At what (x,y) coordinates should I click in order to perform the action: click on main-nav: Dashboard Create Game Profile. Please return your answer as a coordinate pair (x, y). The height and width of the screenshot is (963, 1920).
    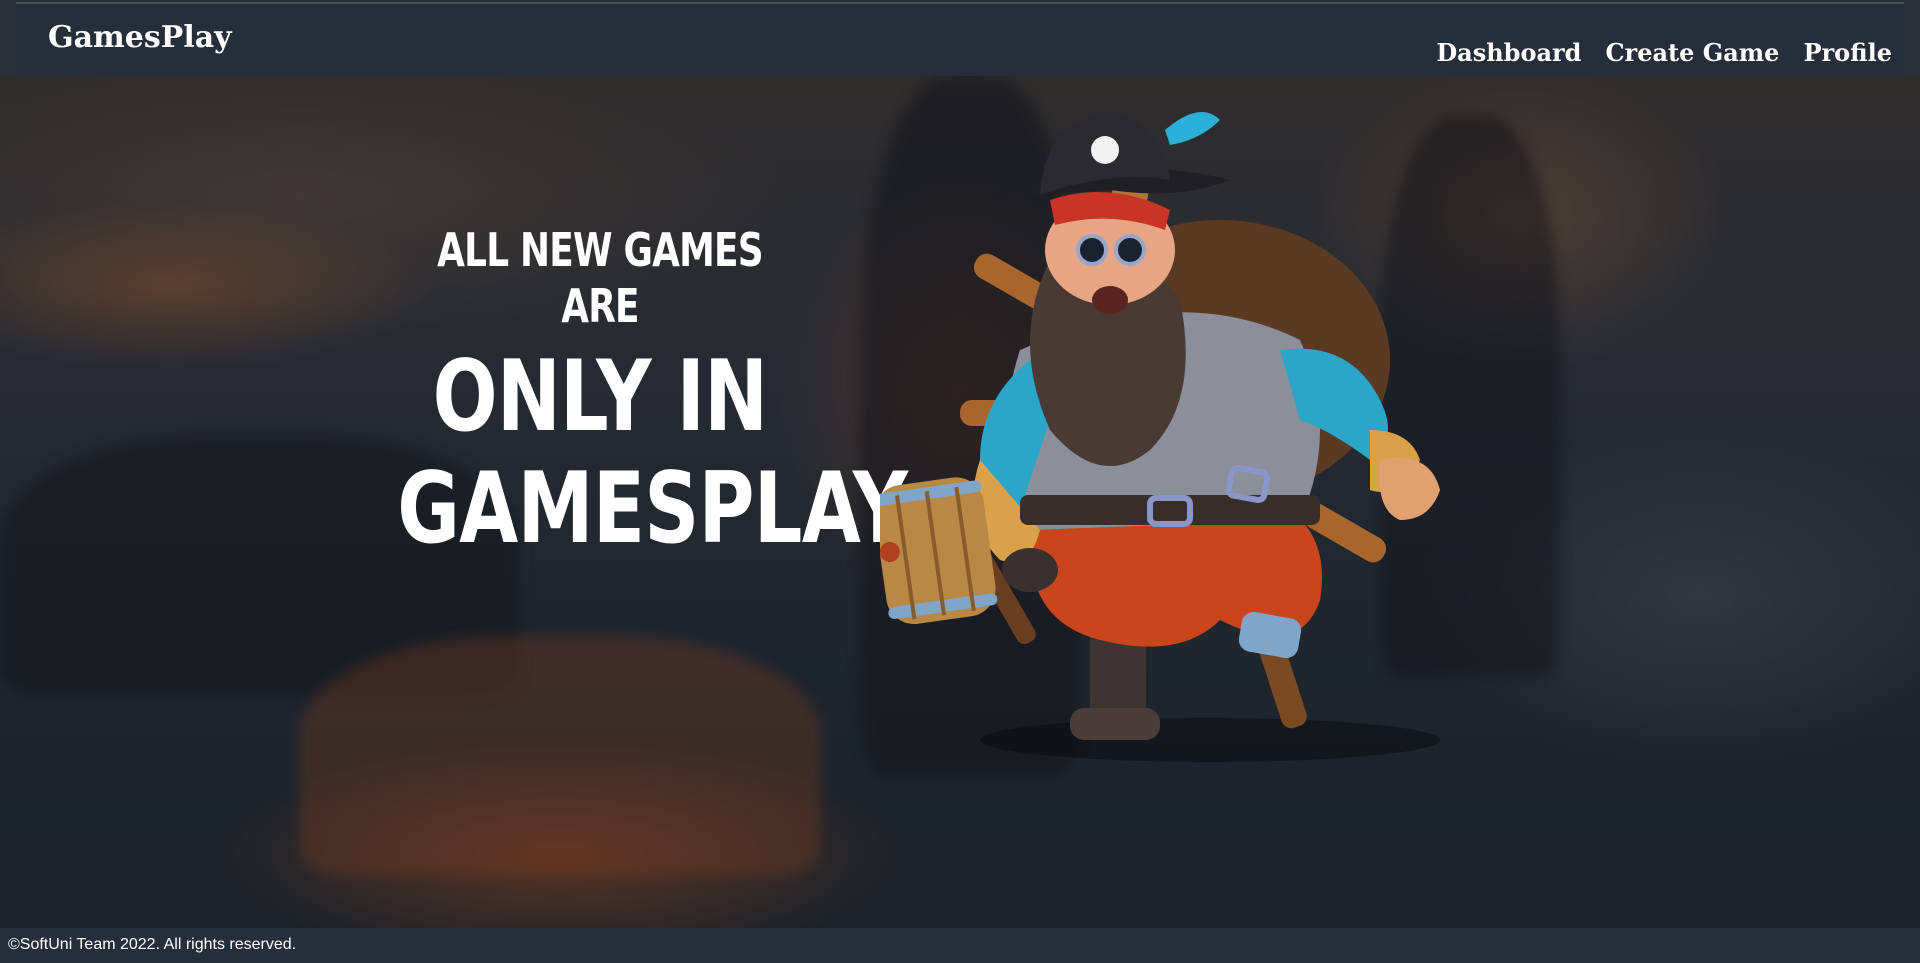
    Looking at the image, I should click on (1664, 52).